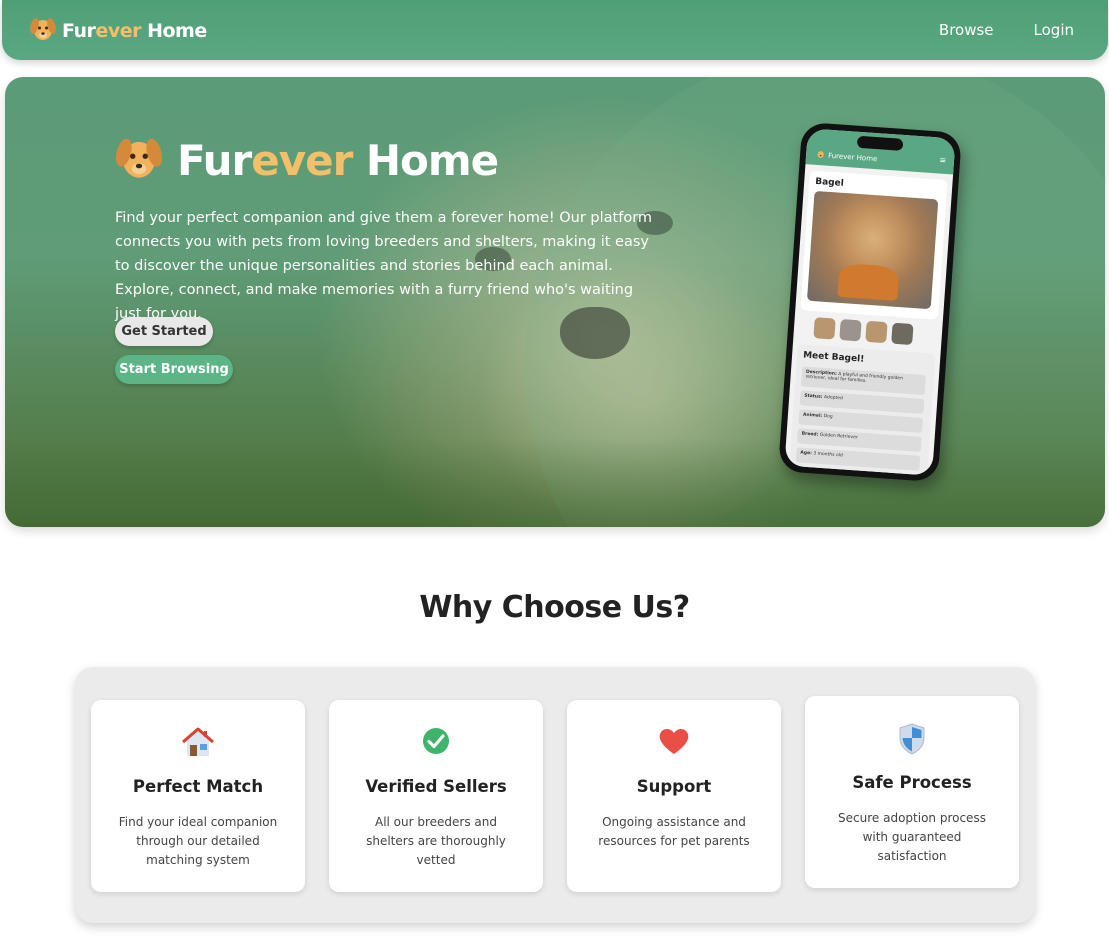  What do you see at coordinates (674, 786) in the screenshot?
I see `feature-title: Support` at bounding box center [674, 786].